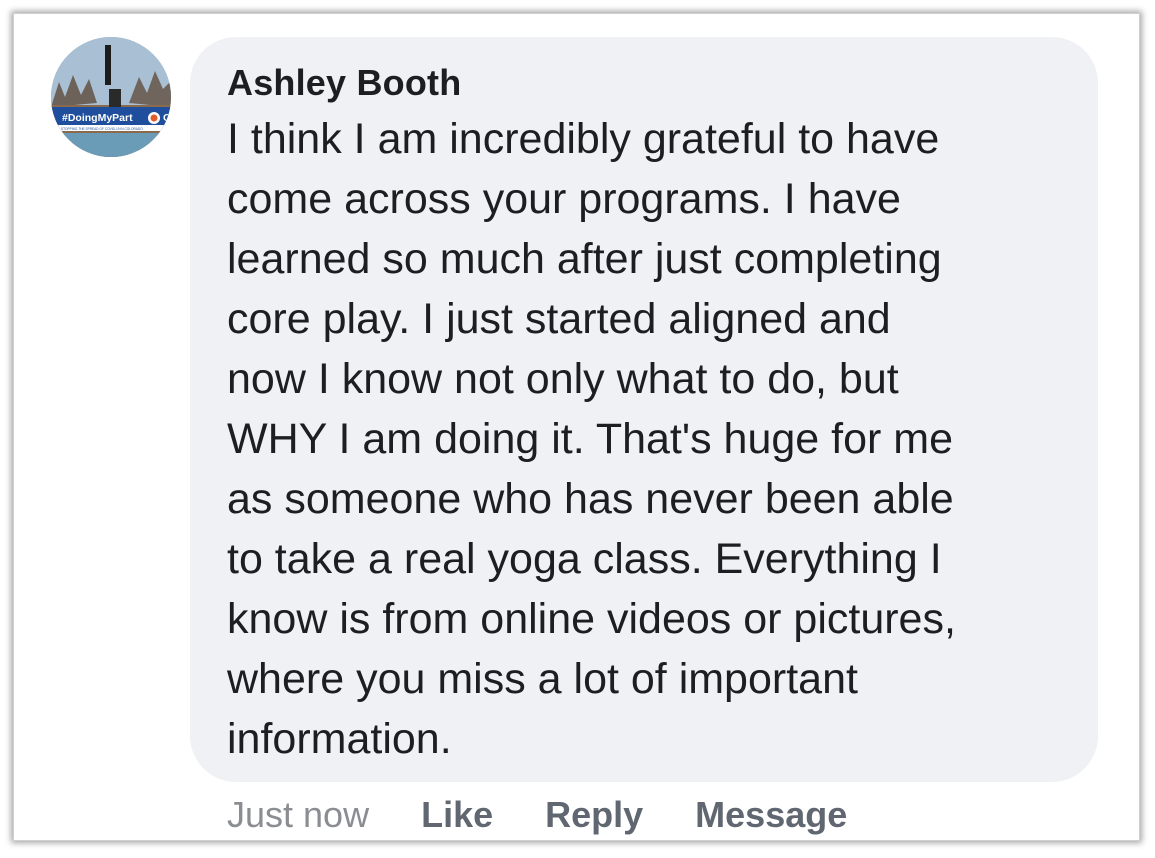 The width and height of the screenshot is (1155, 858). I want to click on comment-text-line: core play. I just started aligned and, so click(559, 319).